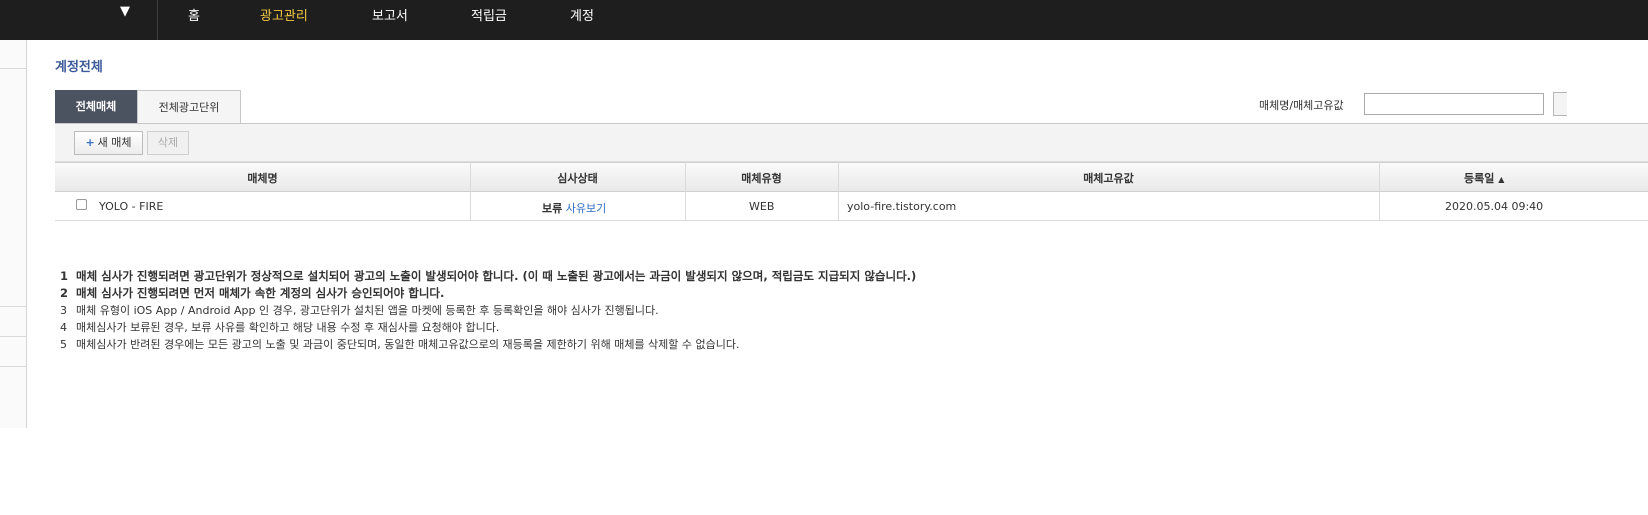  I want to click on media-type: WEB, so click(762, 206).